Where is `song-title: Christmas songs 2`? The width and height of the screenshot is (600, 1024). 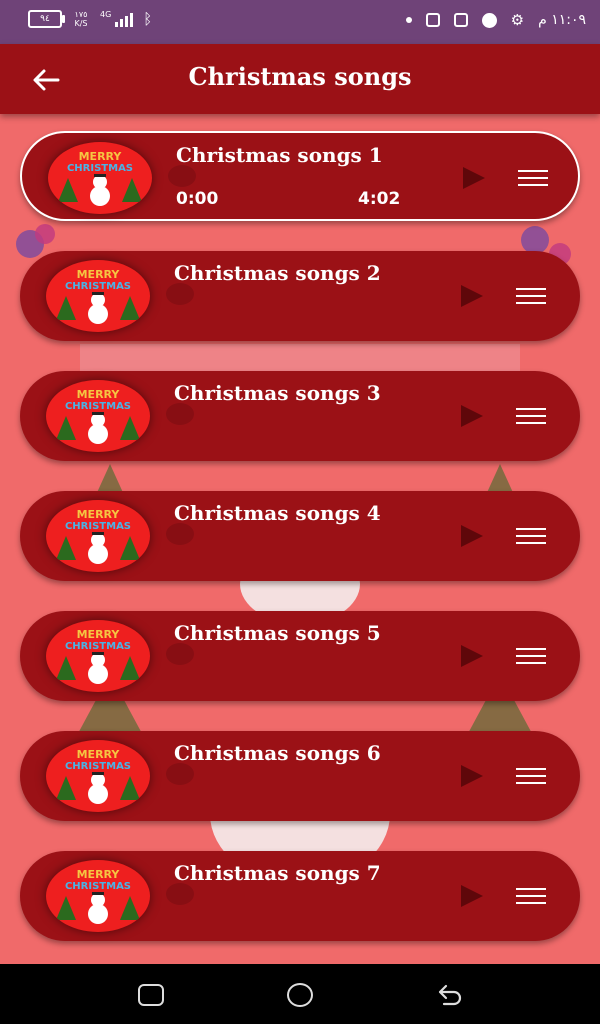
song-title: Christmas songs 2 is located at coordinates (277, 273).